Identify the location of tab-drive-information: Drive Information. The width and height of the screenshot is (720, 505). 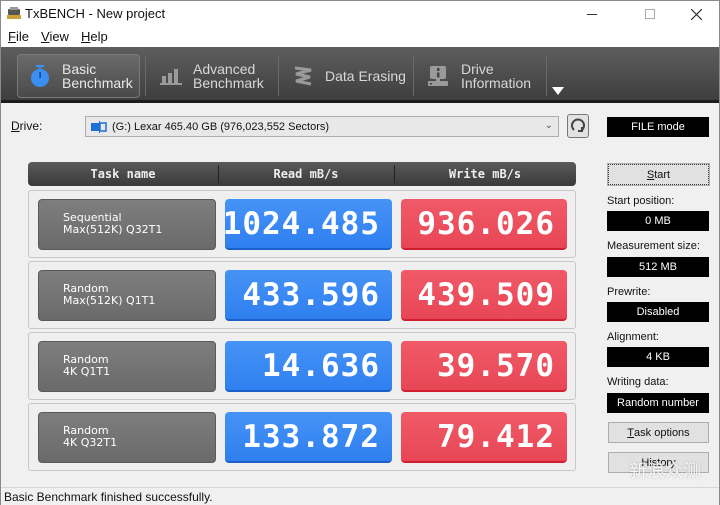
(481, 76).